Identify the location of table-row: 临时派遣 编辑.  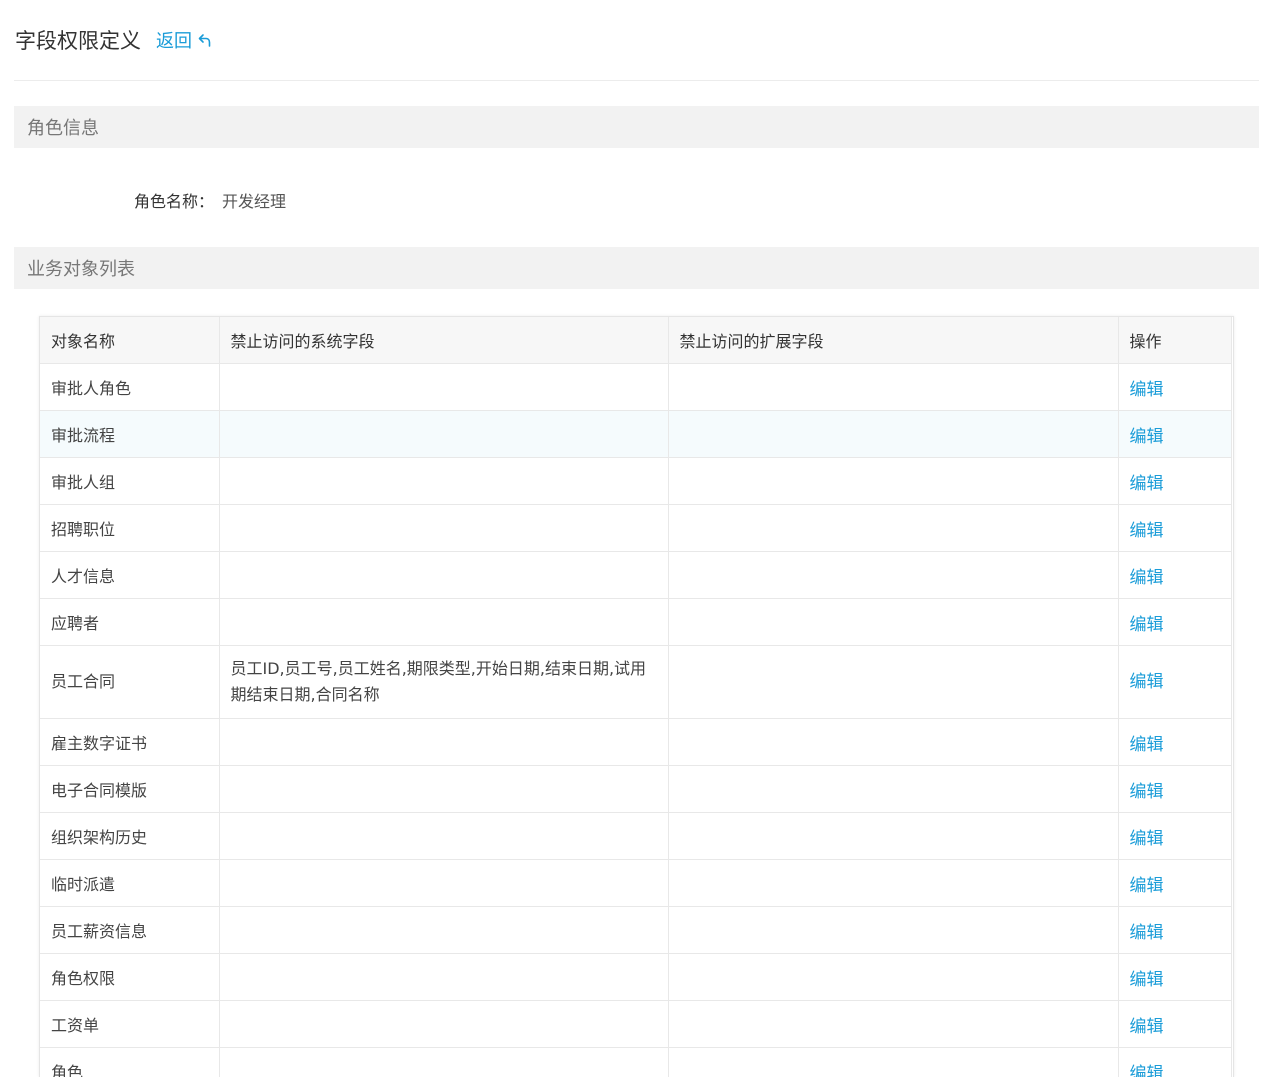
(635, 883).